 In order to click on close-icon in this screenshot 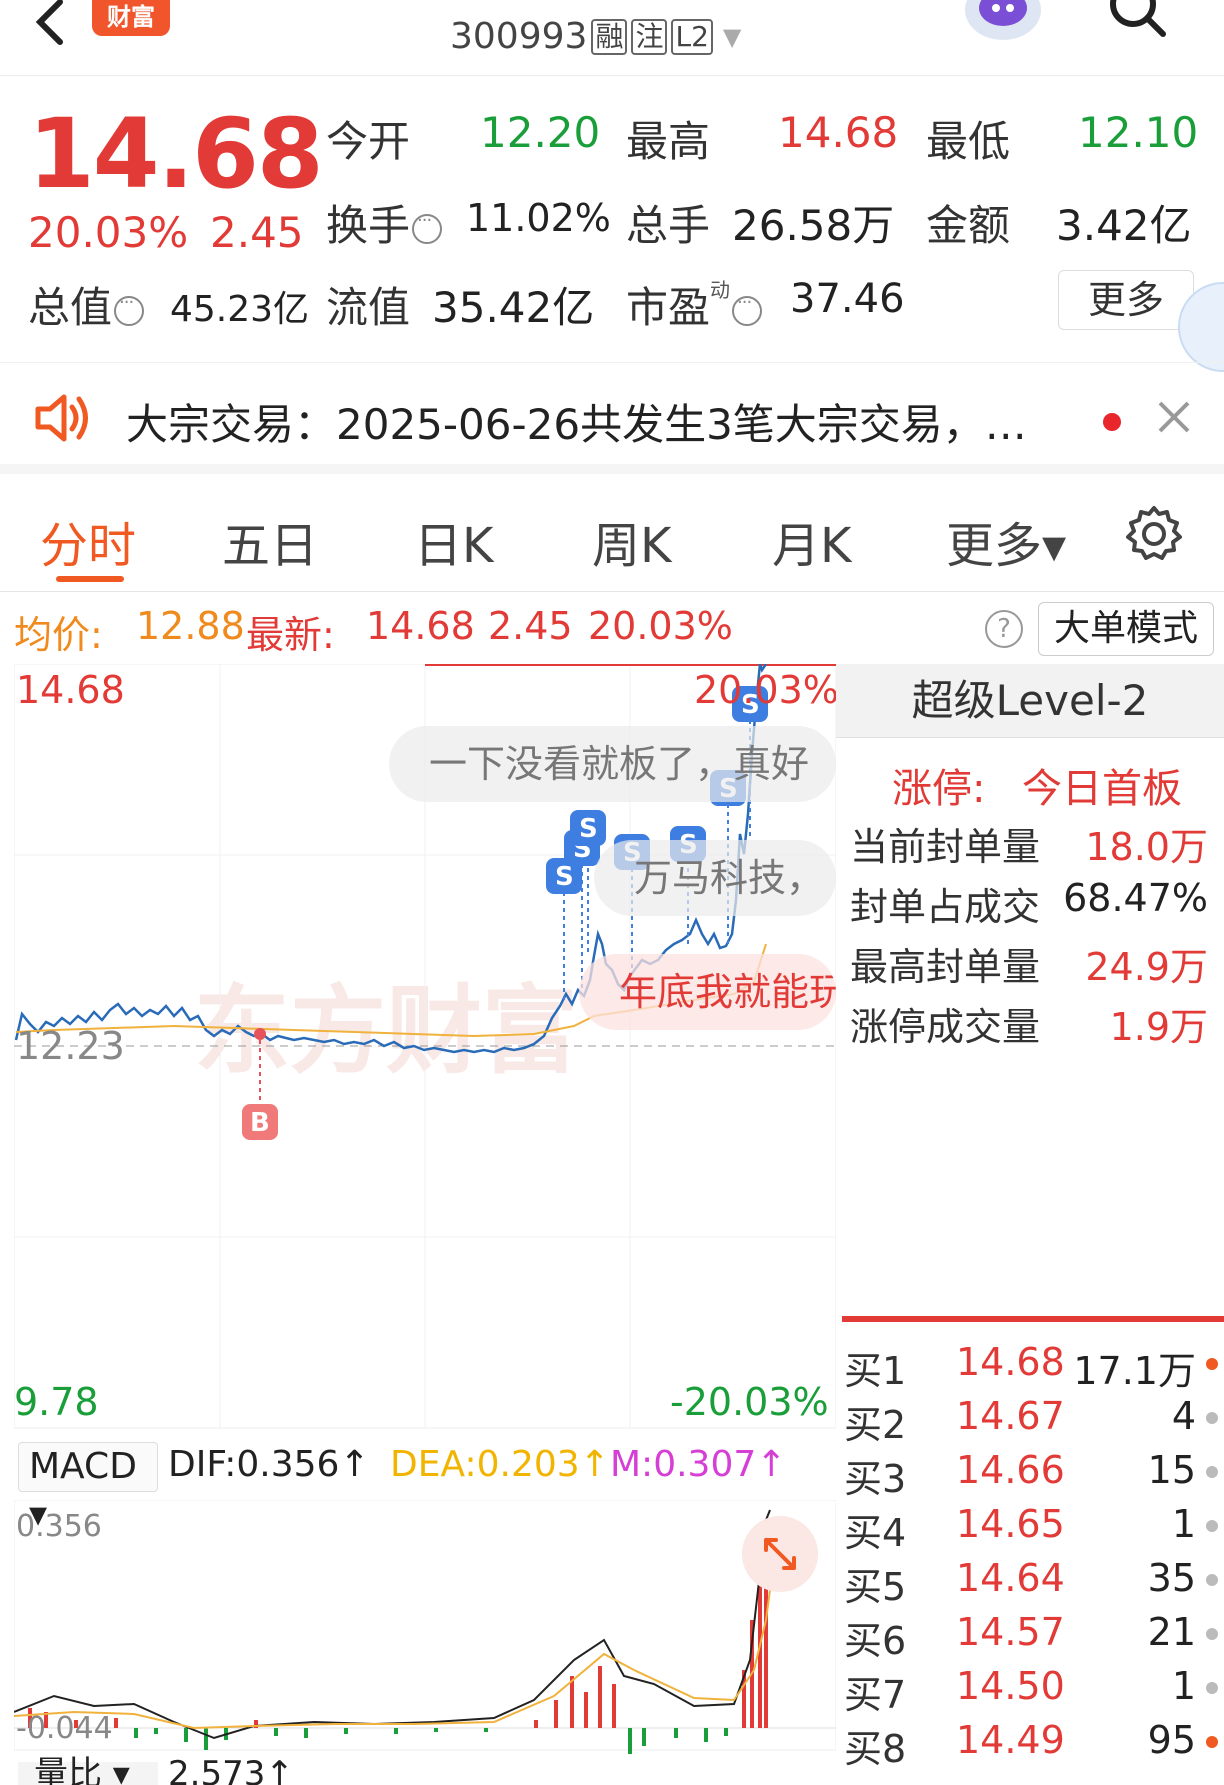, I will do `click(1174, 417)`.